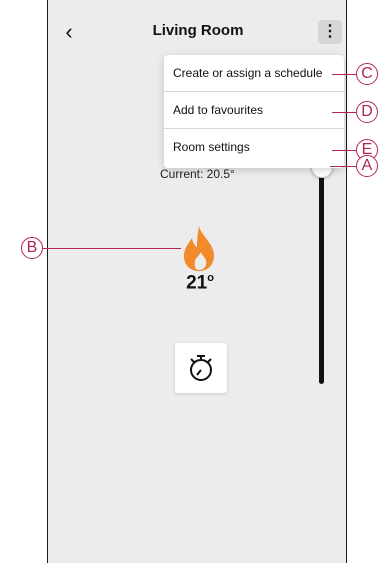 The width and height of the screenshot is (389, 563). What do you see at coordinates (344, 150) in the screenshot?
I see `callout-line-e` at bounding box center [344, 150].